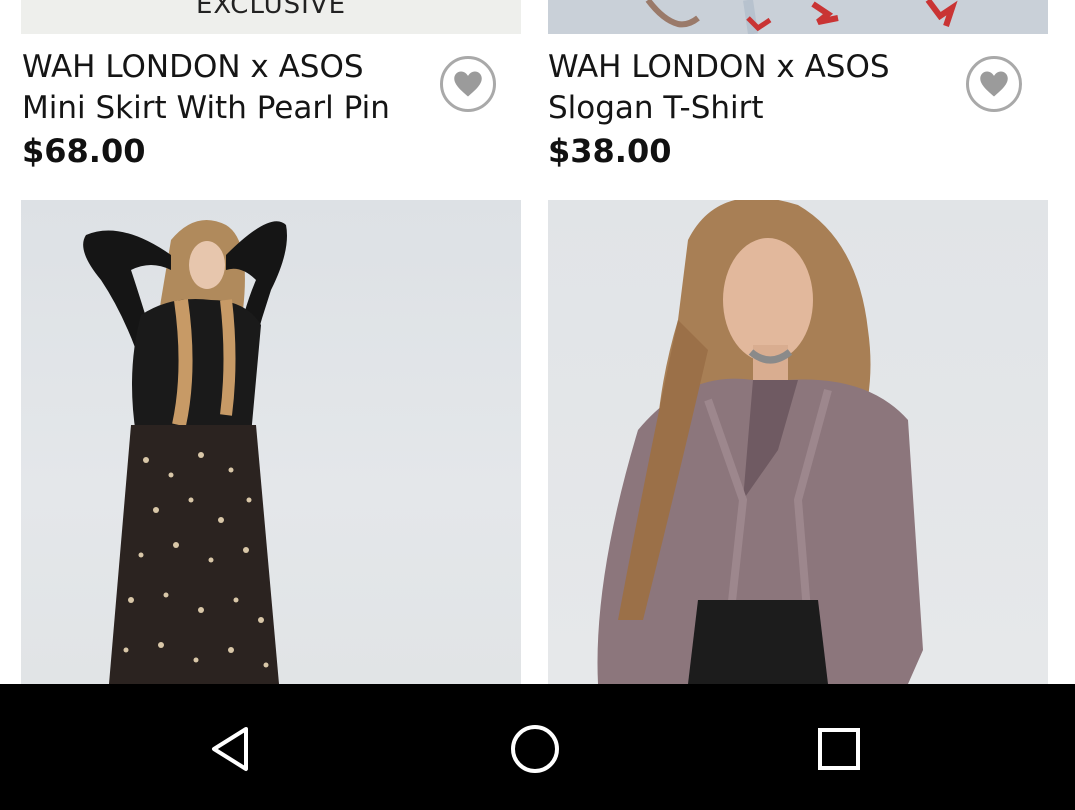  Describe the element at coordinates (610, 151) in the screenshot. I see `product-price: $38.00` at that location.